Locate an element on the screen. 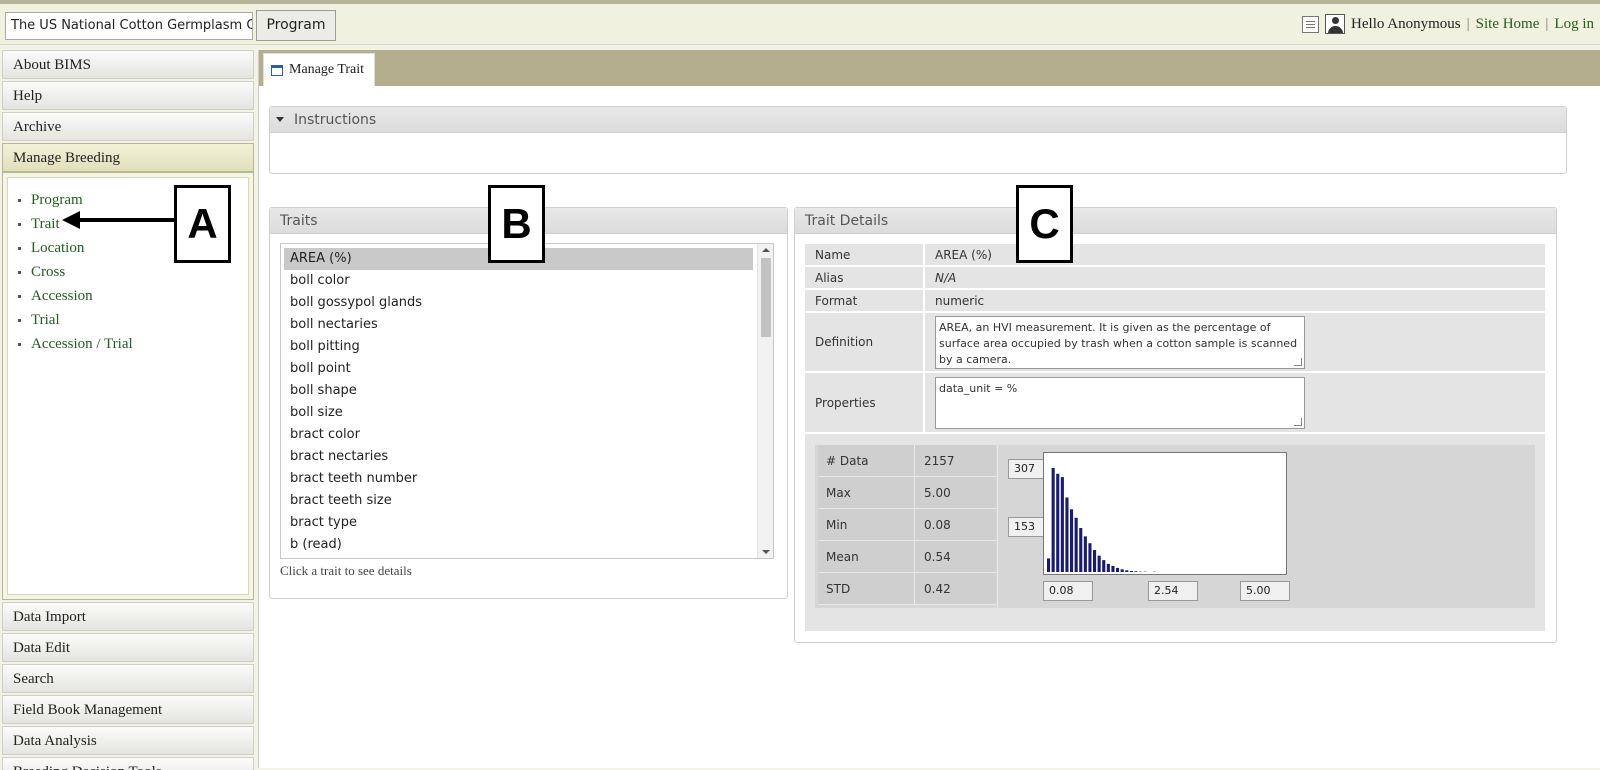 Image resolution: width=1600 pixels, height=770 pixels. window-icon is located at coordinates (277, 70).